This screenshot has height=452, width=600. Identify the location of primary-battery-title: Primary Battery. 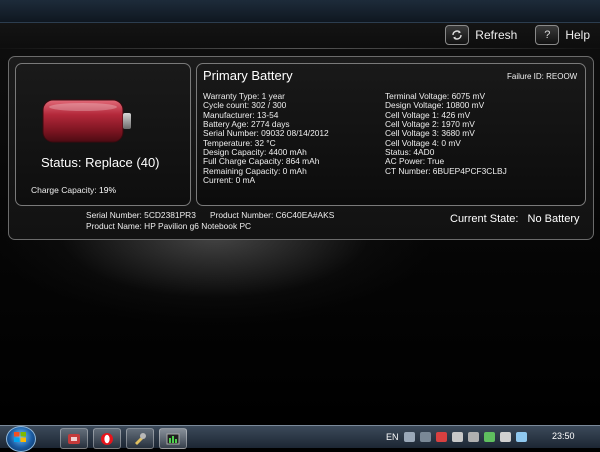
(248, 75).